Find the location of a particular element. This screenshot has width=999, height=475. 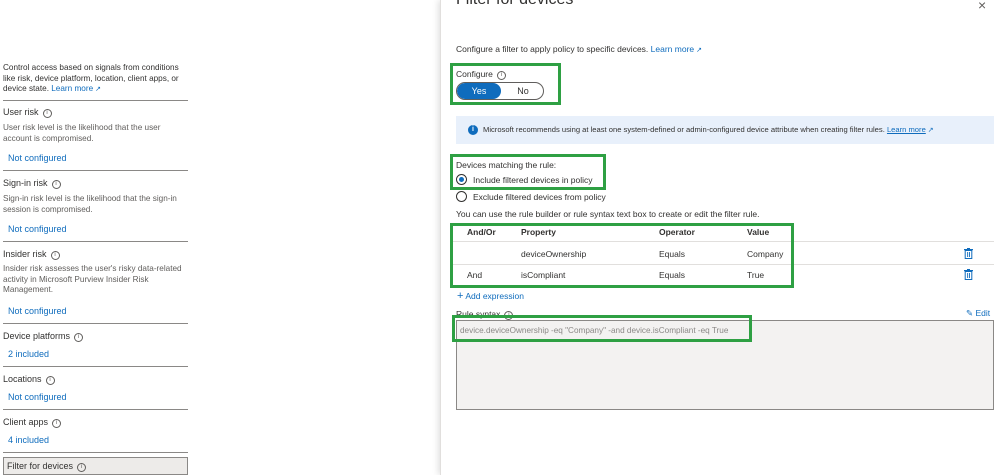

edit-label: Edit is located at coordinates (983, 313).